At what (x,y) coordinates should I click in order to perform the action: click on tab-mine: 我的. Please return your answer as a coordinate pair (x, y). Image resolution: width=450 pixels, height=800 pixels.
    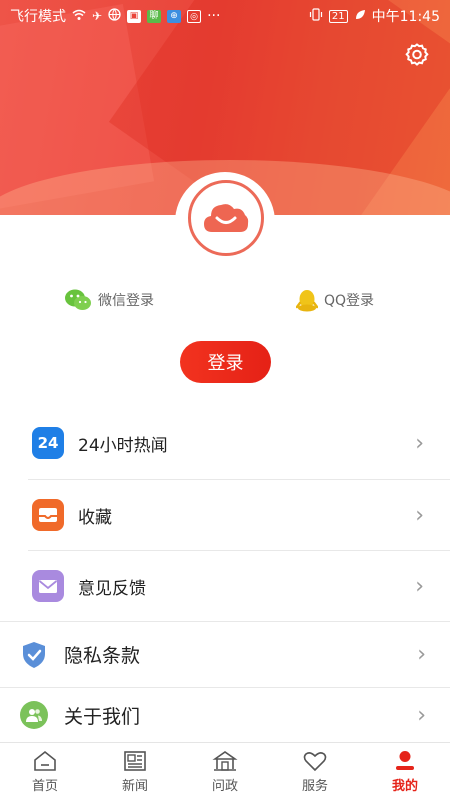
    Looking at the image, I should click on (405, 771).